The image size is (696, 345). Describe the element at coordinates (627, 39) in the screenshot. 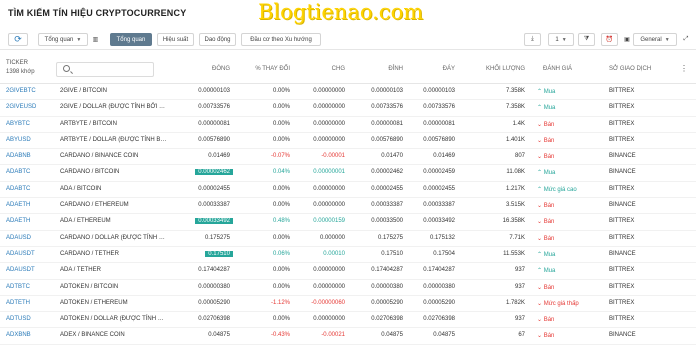

I see `screen-icon: ▣` at that location.